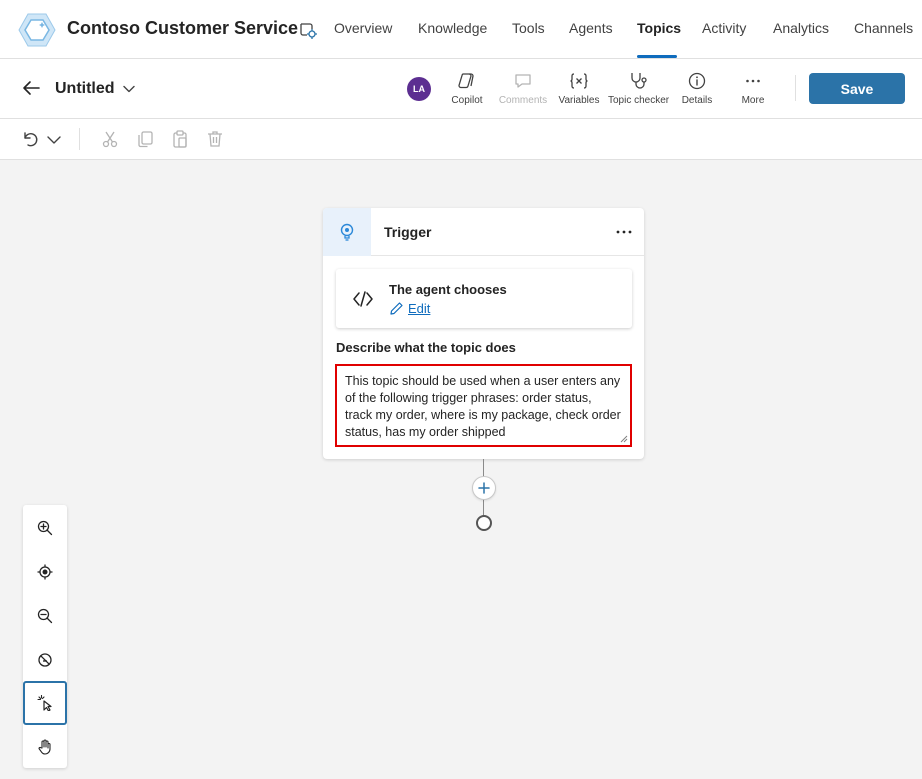 The width and height of the screenshot is (922, 779). Describe the element at coordinates (426, 347) in the screenshot. I see `description-label: Describe what the topic does` at that location.